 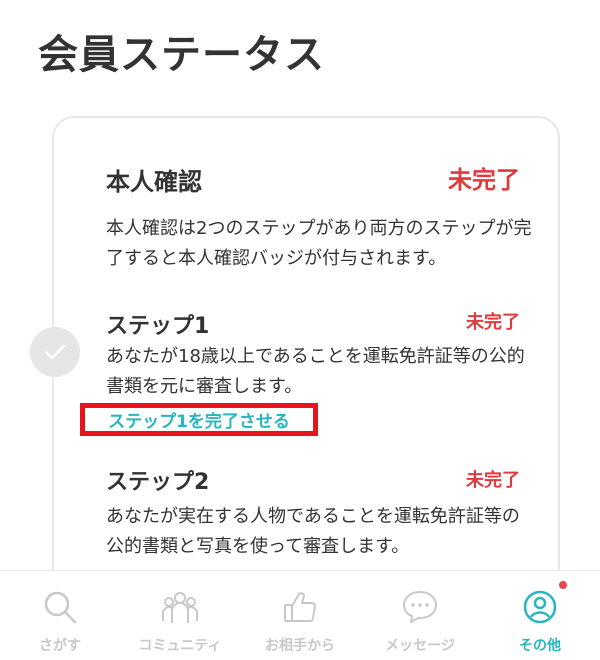 What do you see at coordinates (180, 646) in the screenshot?
I see `tab-label: コミュニティ` at bounding box center [180, 646].